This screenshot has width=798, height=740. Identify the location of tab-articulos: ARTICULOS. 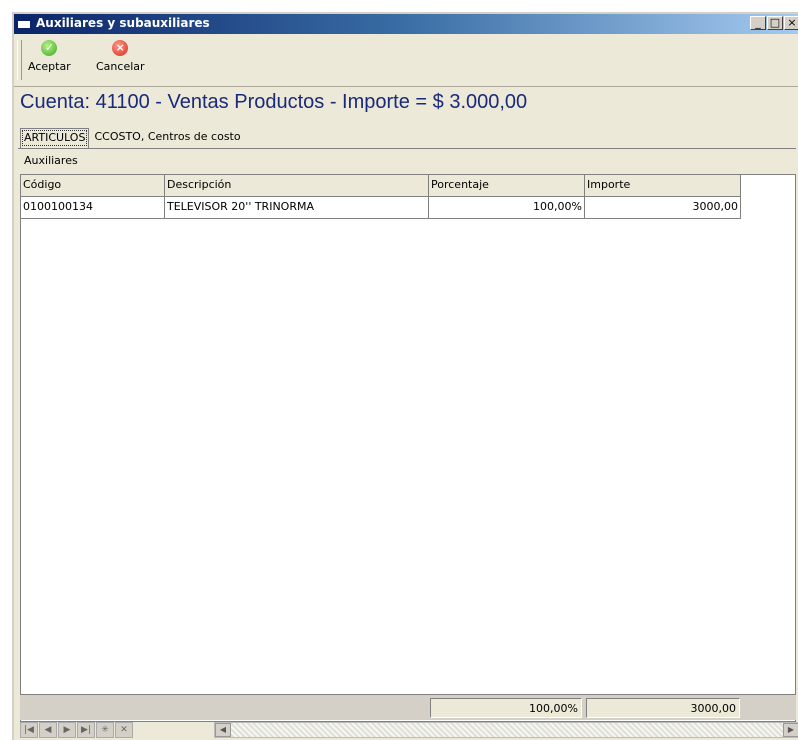
(55, 138).